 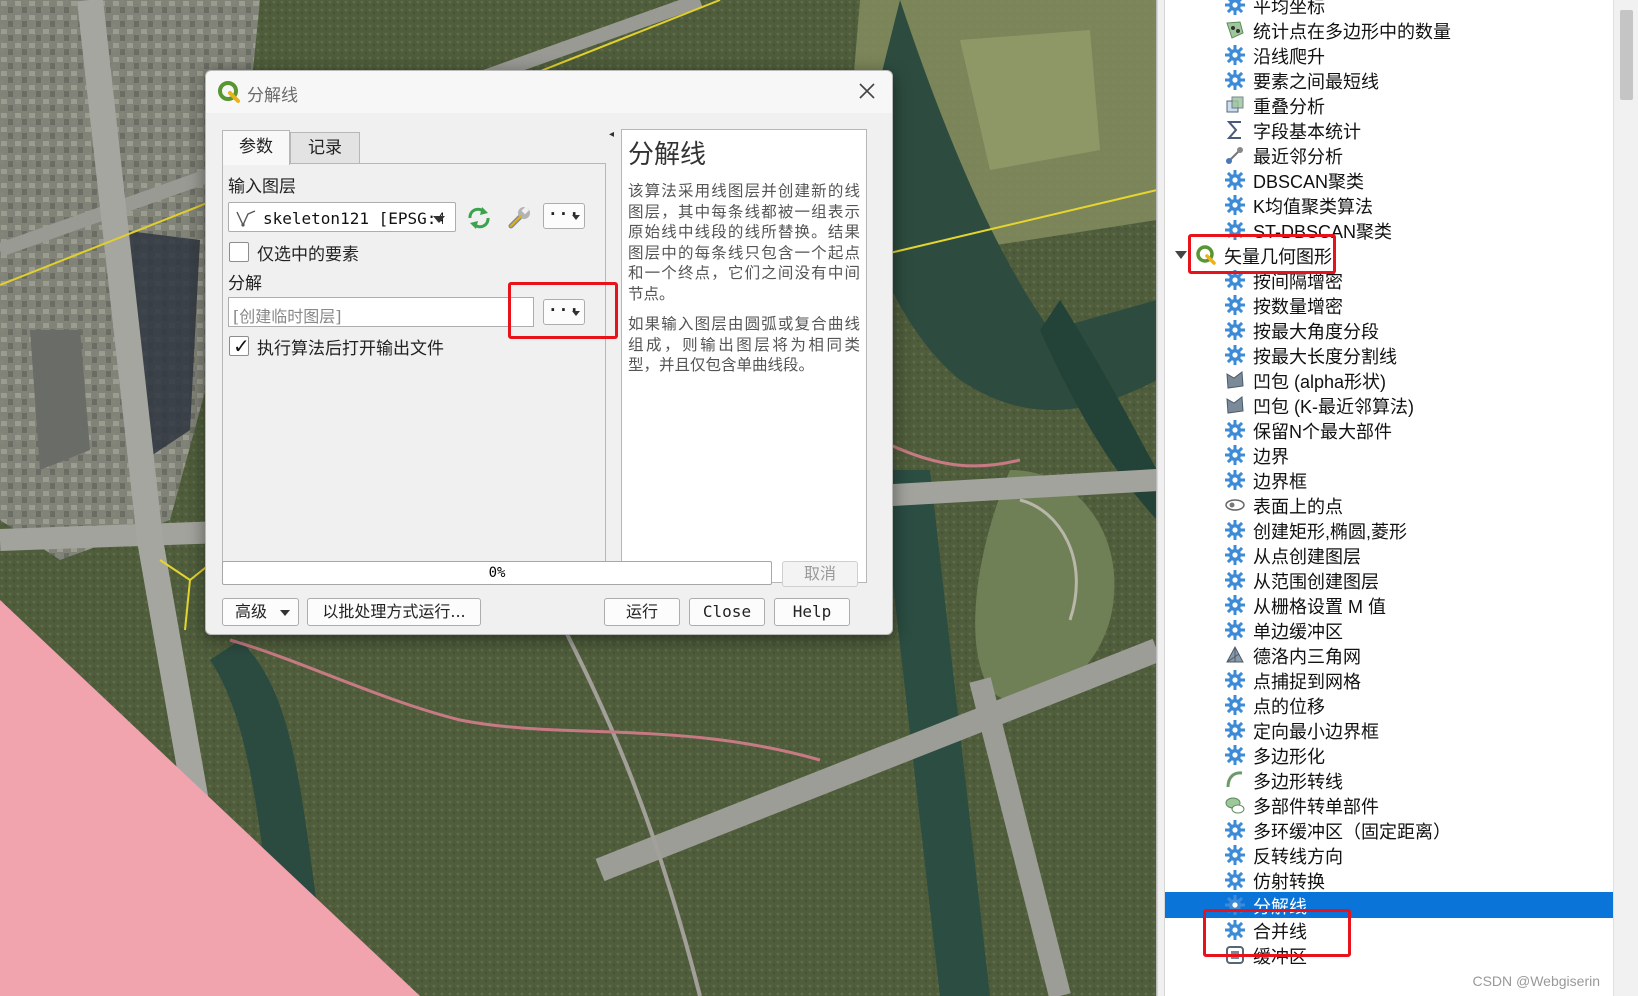 I want to click on checkmark-icon: ✓, so click(x=241, y=346).